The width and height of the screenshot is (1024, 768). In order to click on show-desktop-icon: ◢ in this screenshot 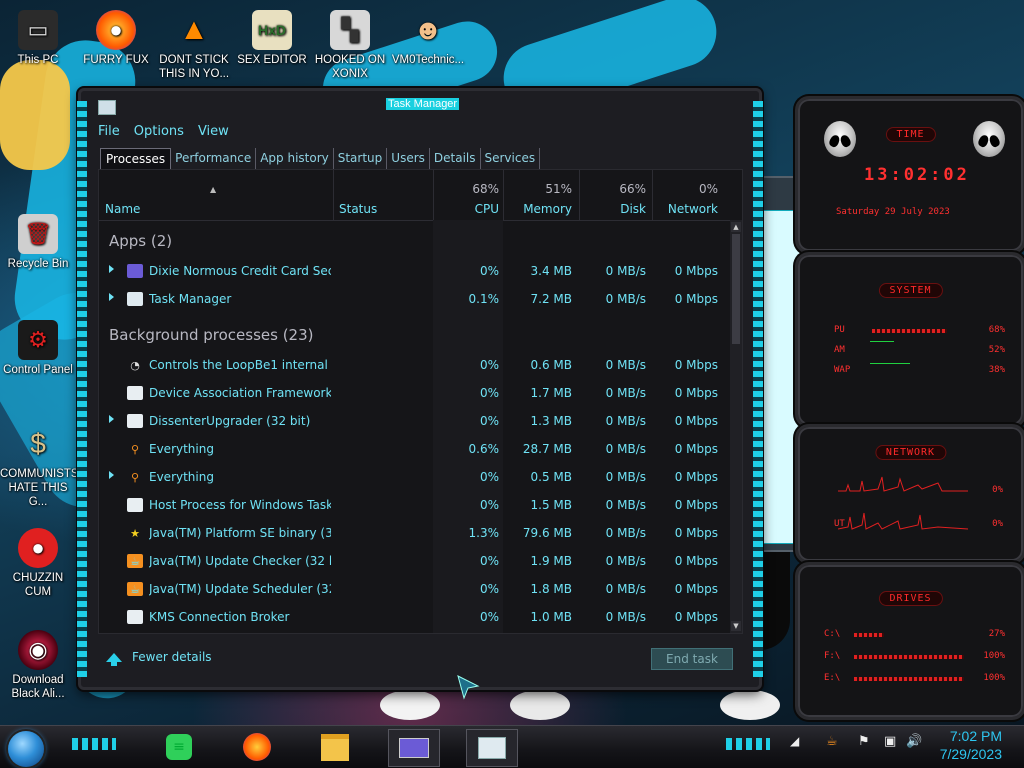, I will do `click(794, 741)`.